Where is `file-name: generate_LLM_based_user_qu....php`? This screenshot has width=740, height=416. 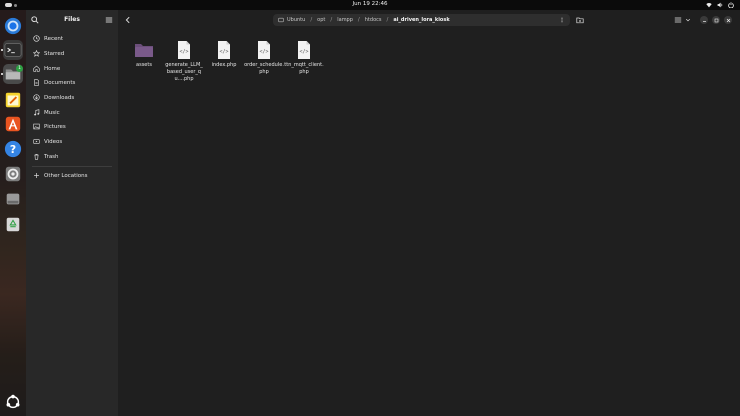
file-name: generate_LLM_based_user_qu....php is located at coordinates (184, 72).